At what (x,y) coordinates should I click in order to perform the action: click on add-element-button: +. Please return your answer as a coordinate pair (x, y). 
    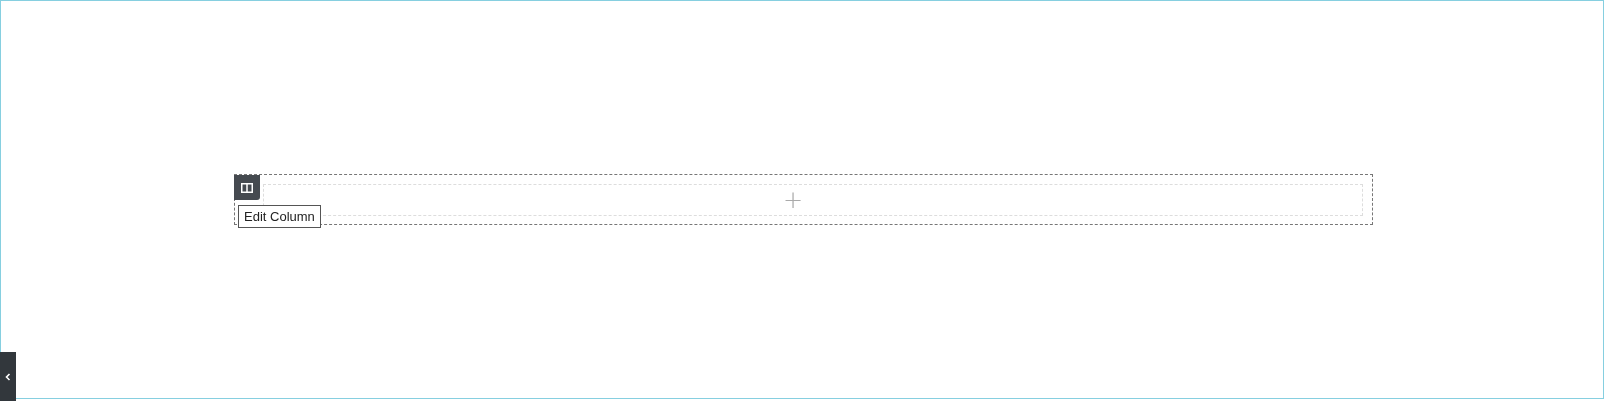
    Looking at the image, I should click on (793, 200).